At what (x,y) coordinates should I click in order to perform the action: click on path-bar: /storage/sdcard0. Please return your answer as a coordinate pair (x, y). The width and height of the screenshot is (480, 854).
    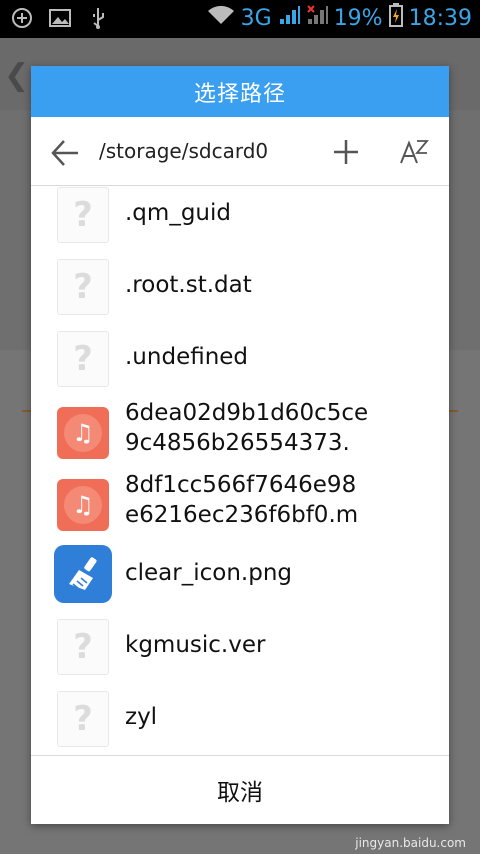
    Looking at the image, I should click on (240, 151).